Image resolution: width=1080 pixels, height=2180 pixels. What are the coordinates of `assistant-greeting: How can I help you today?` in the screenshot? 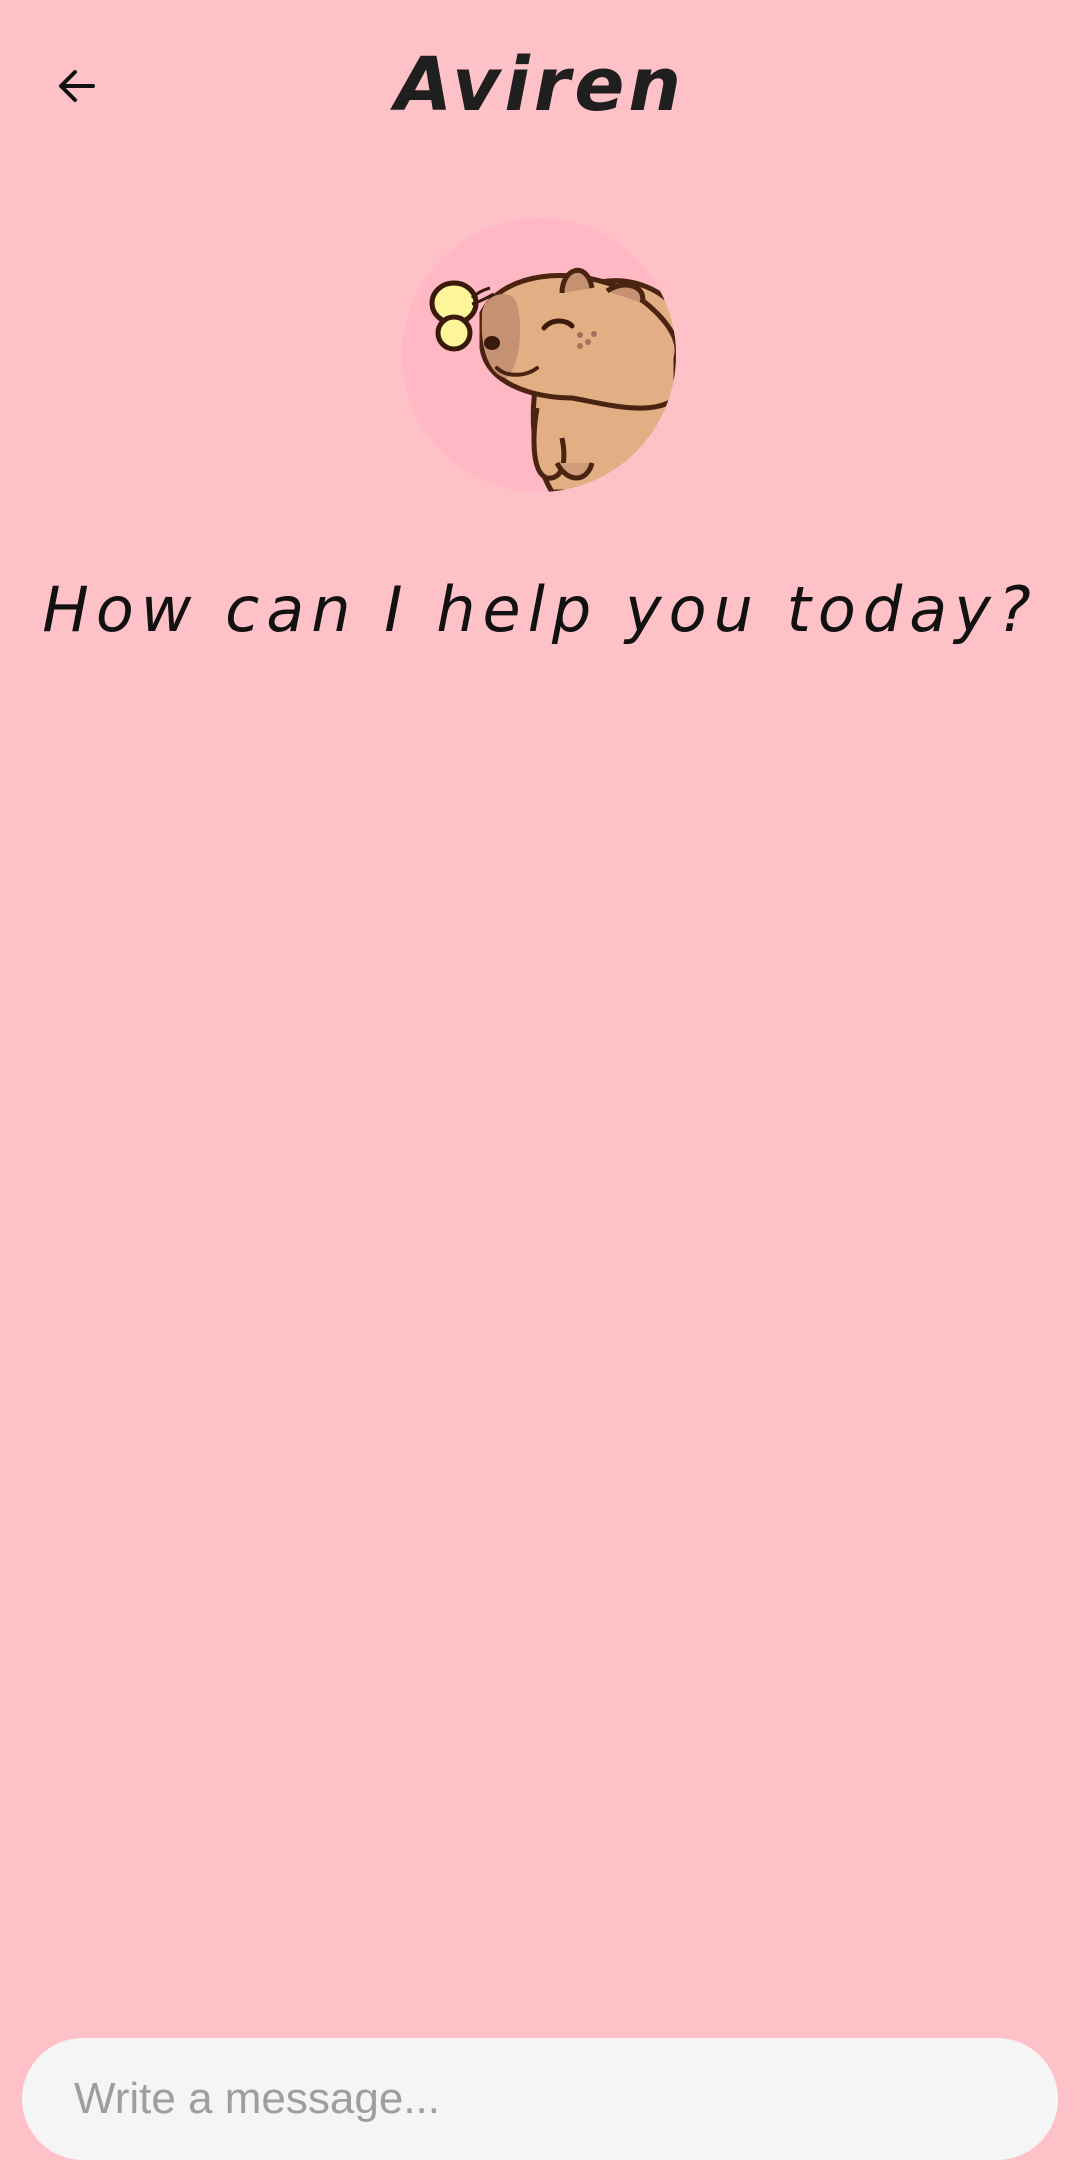 It's located at (540, 609).